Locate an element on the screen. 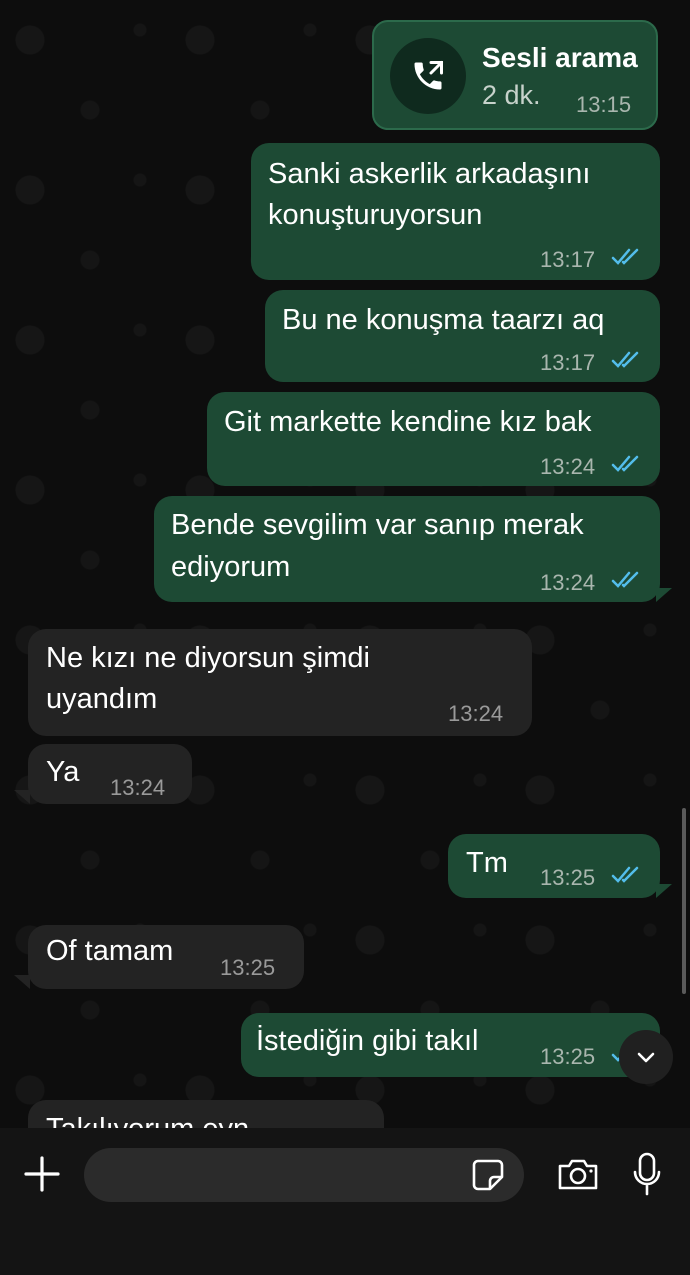  chevron-down-icon is located at coordinates (646, 1057).